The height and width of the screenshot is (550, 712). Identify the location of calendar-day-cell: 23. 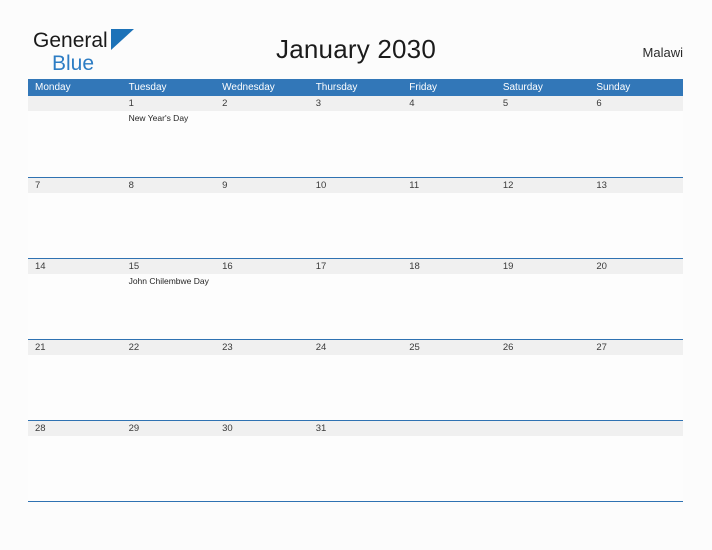
(262, 380).